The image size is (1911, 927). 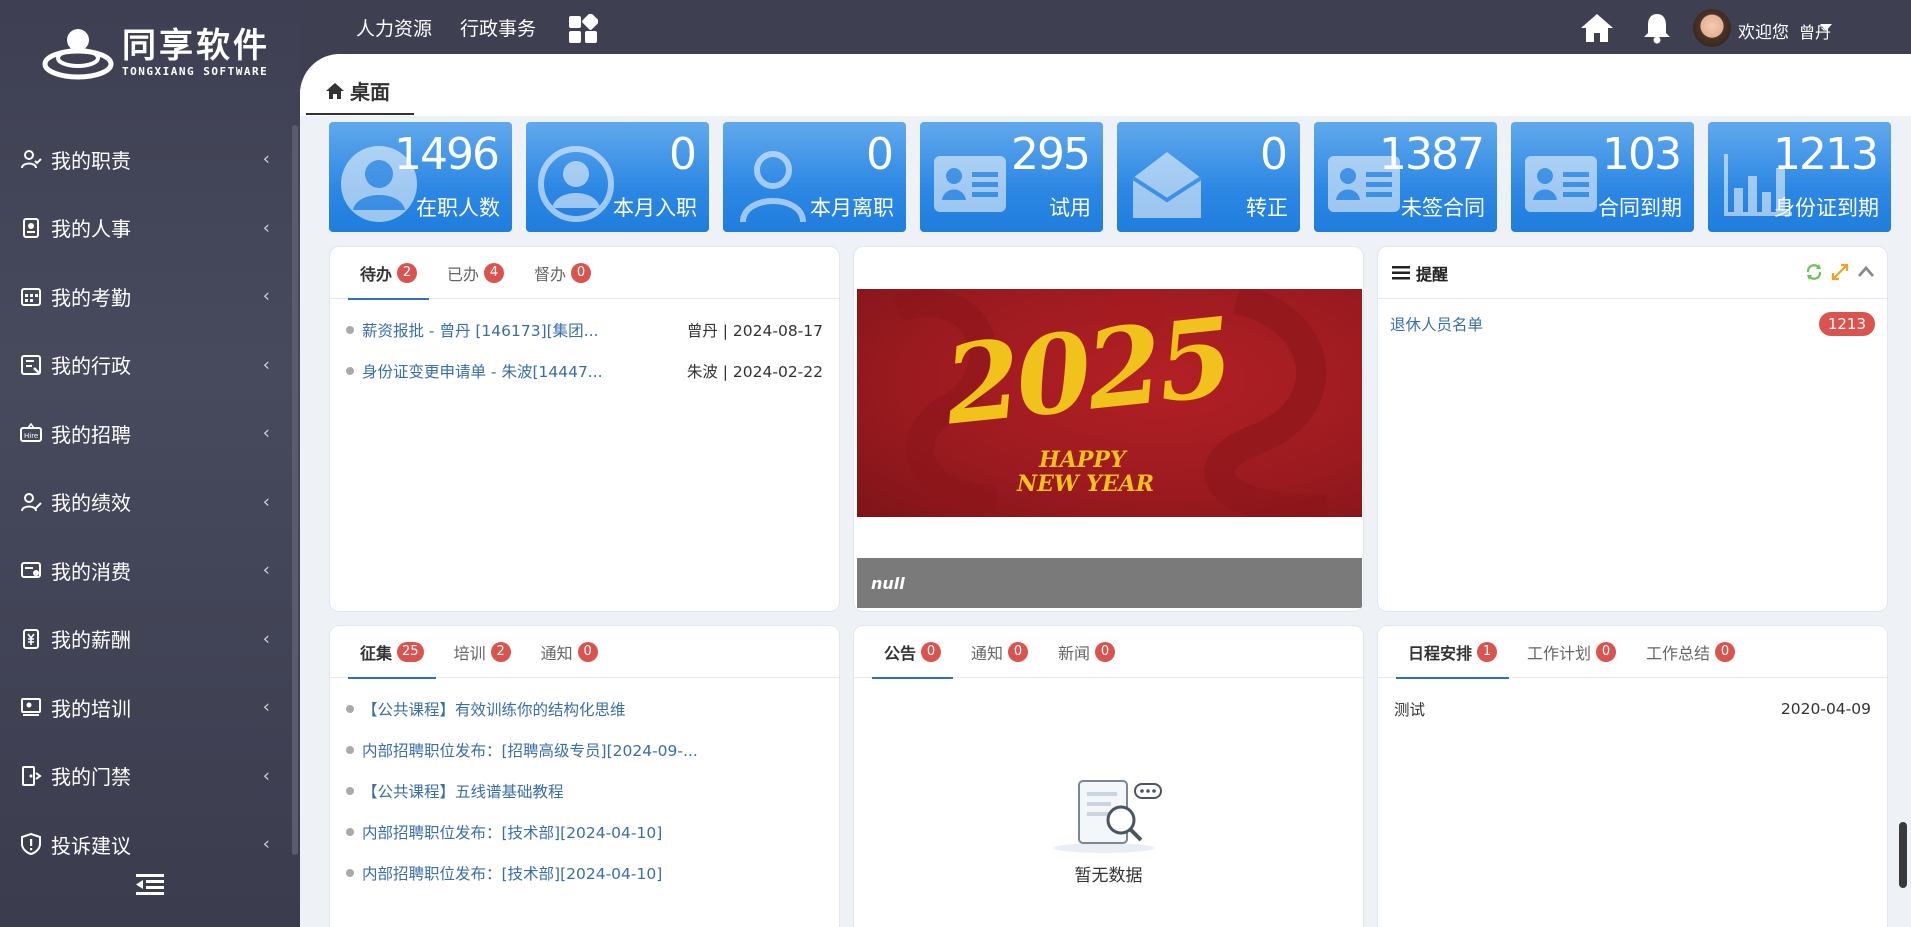 I want to click on schedule-list: 测试 2020-04-09, so click(x=1632, y=703).